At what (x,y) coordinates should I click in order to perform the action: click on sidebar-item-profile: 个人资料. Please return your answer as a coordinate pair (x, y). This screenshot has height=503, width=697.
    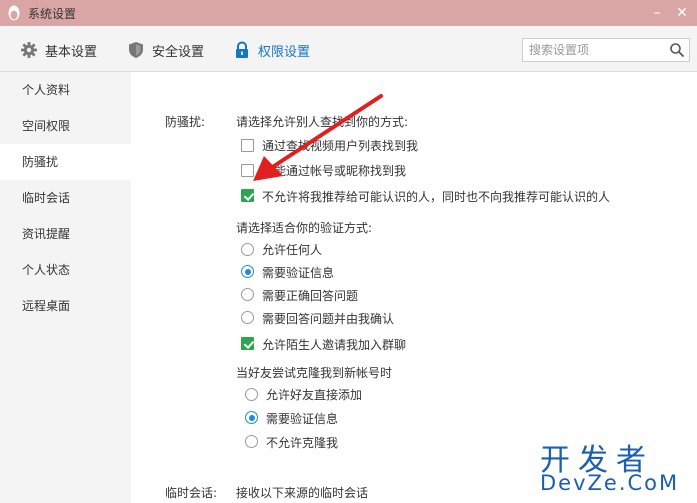
    Looking at the image, I should click on (65, 90).